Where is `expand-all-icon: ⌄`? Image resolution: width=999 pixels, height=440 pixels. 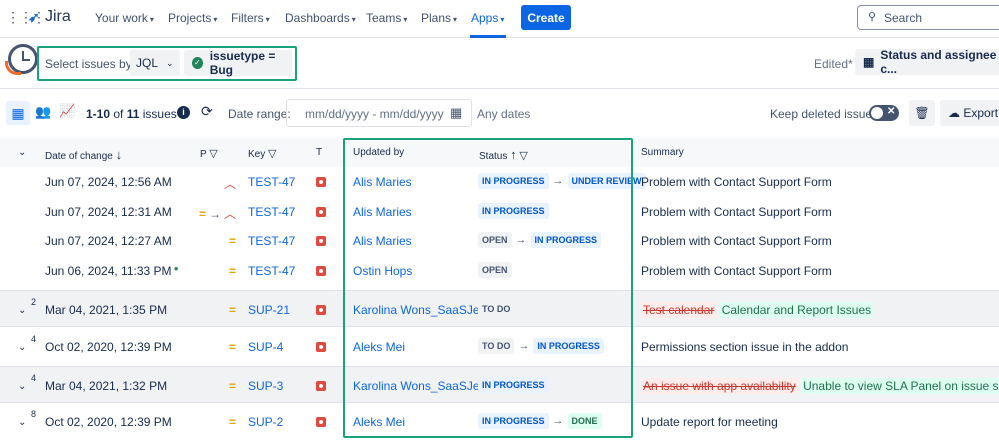 expand-all-icon: ⌄ is located at coordinates (22, 152).